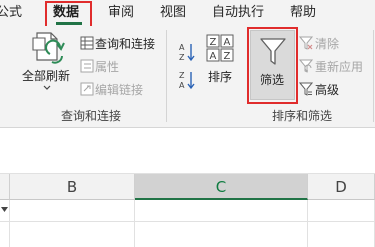 This screenshot has height=247, width=375. I want to click on sort-label: 排序, so click(220, 77).